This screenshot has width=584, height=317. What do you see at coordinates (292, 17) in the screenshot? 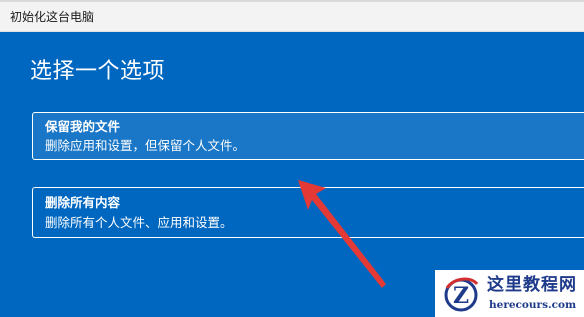
I see `title-bar: 初始化这台电脑` at bounding box center [292, 17].